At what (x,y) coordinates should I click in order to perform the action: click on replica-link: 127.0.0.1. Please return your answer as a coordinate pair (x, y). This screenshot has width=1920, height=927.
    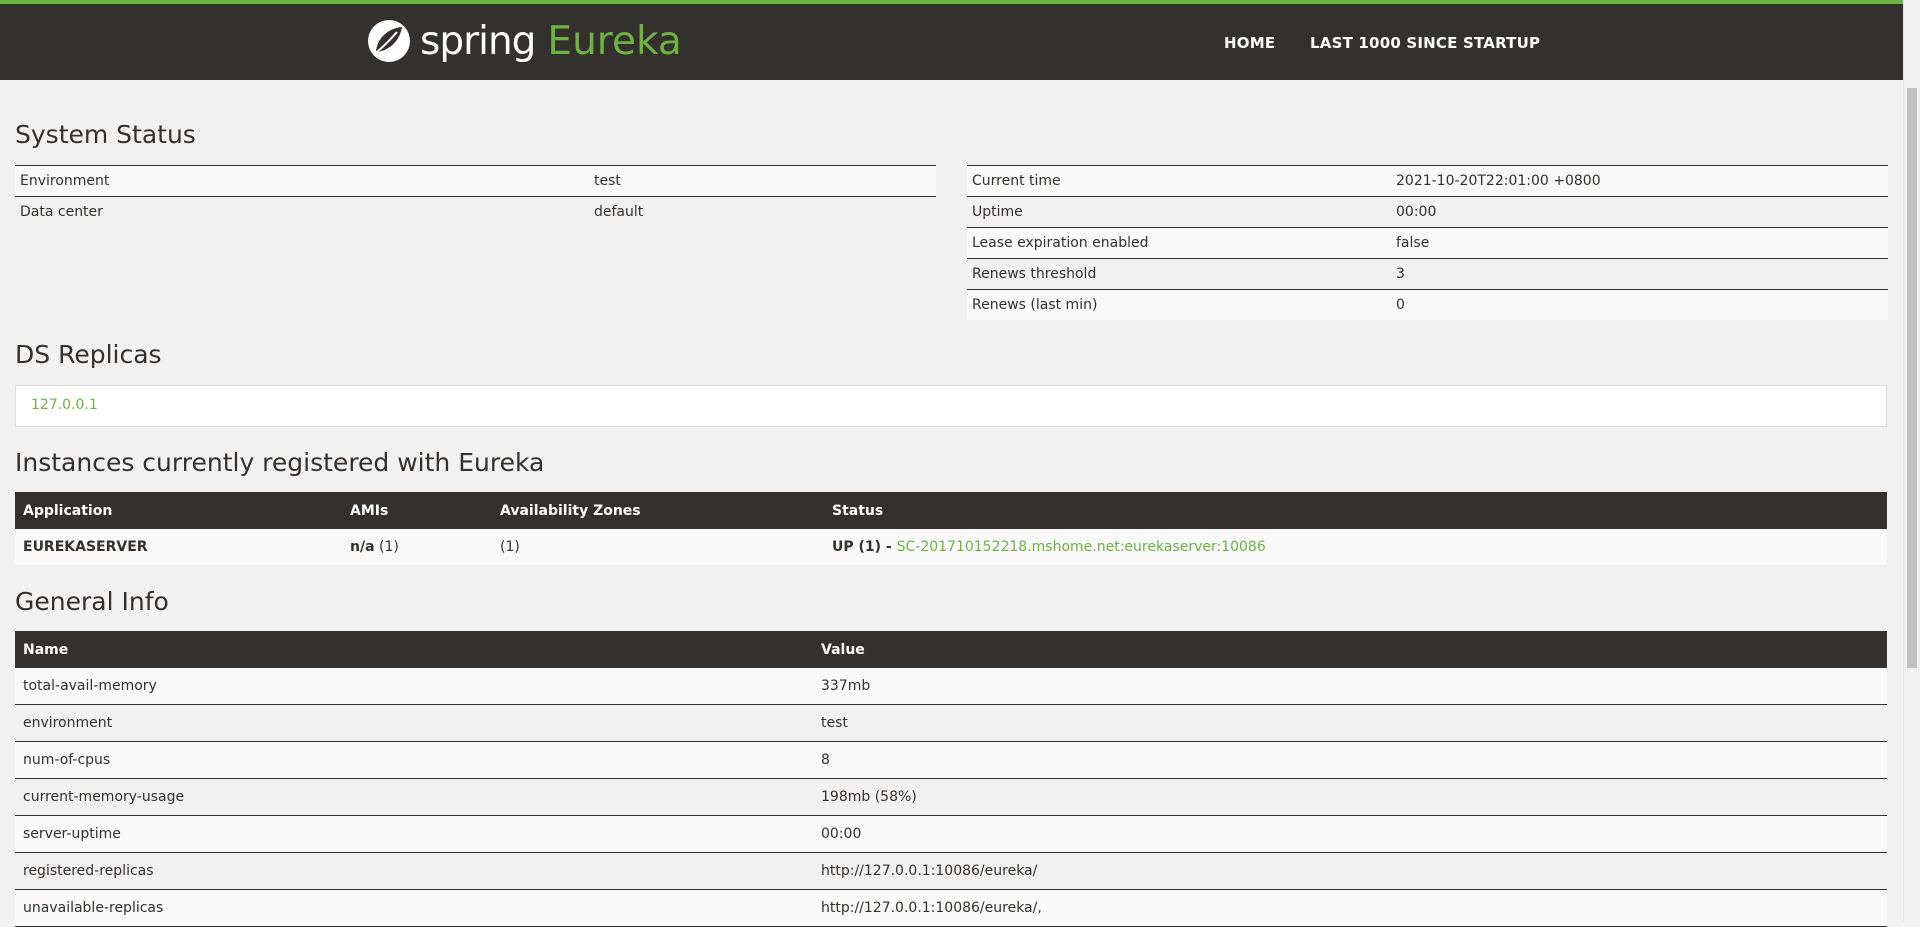
    Looking at the image, I should click on (64, 405).